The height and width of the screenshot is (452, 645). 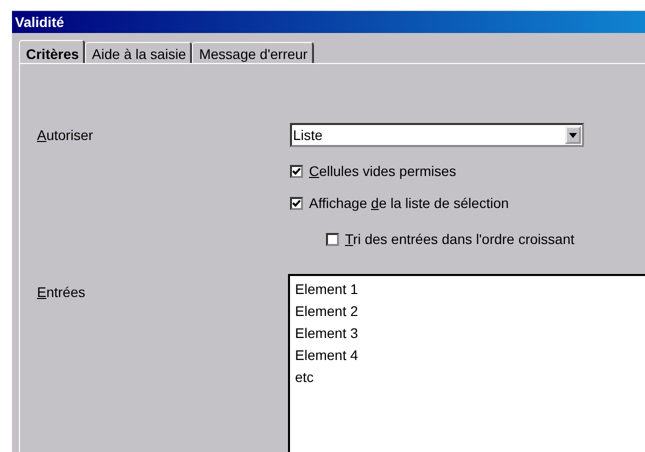 What do you see at coordinates (326, 311) in the screenshot?
I see `entry-line: Element 2` at bounding box center [326, 311].